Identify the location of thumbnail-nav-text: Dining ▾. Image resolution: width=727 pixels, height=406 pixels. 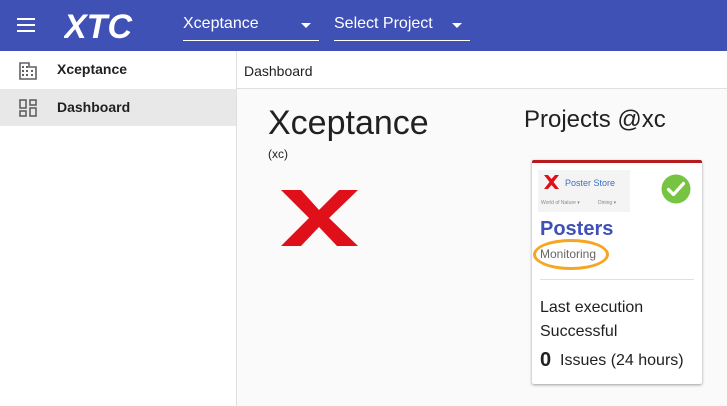
(607, 203).